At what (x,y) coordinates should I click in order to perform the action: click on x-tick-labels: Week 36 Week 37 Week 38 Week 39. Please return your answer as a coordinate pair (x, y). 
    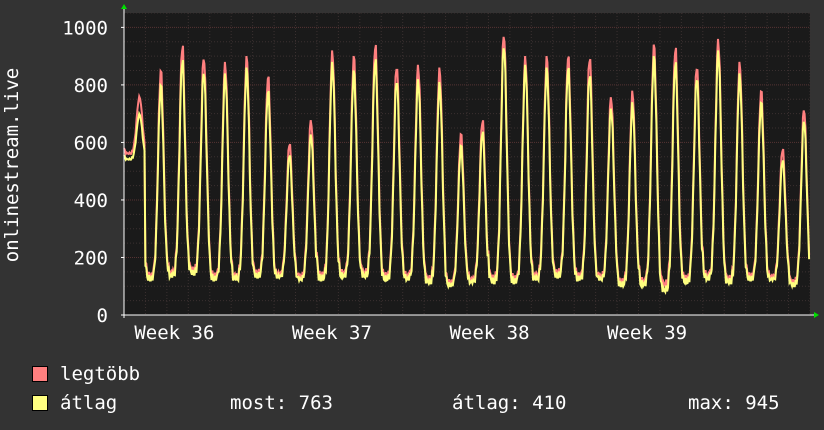
    Looking at the image, I should click on (410, 333).